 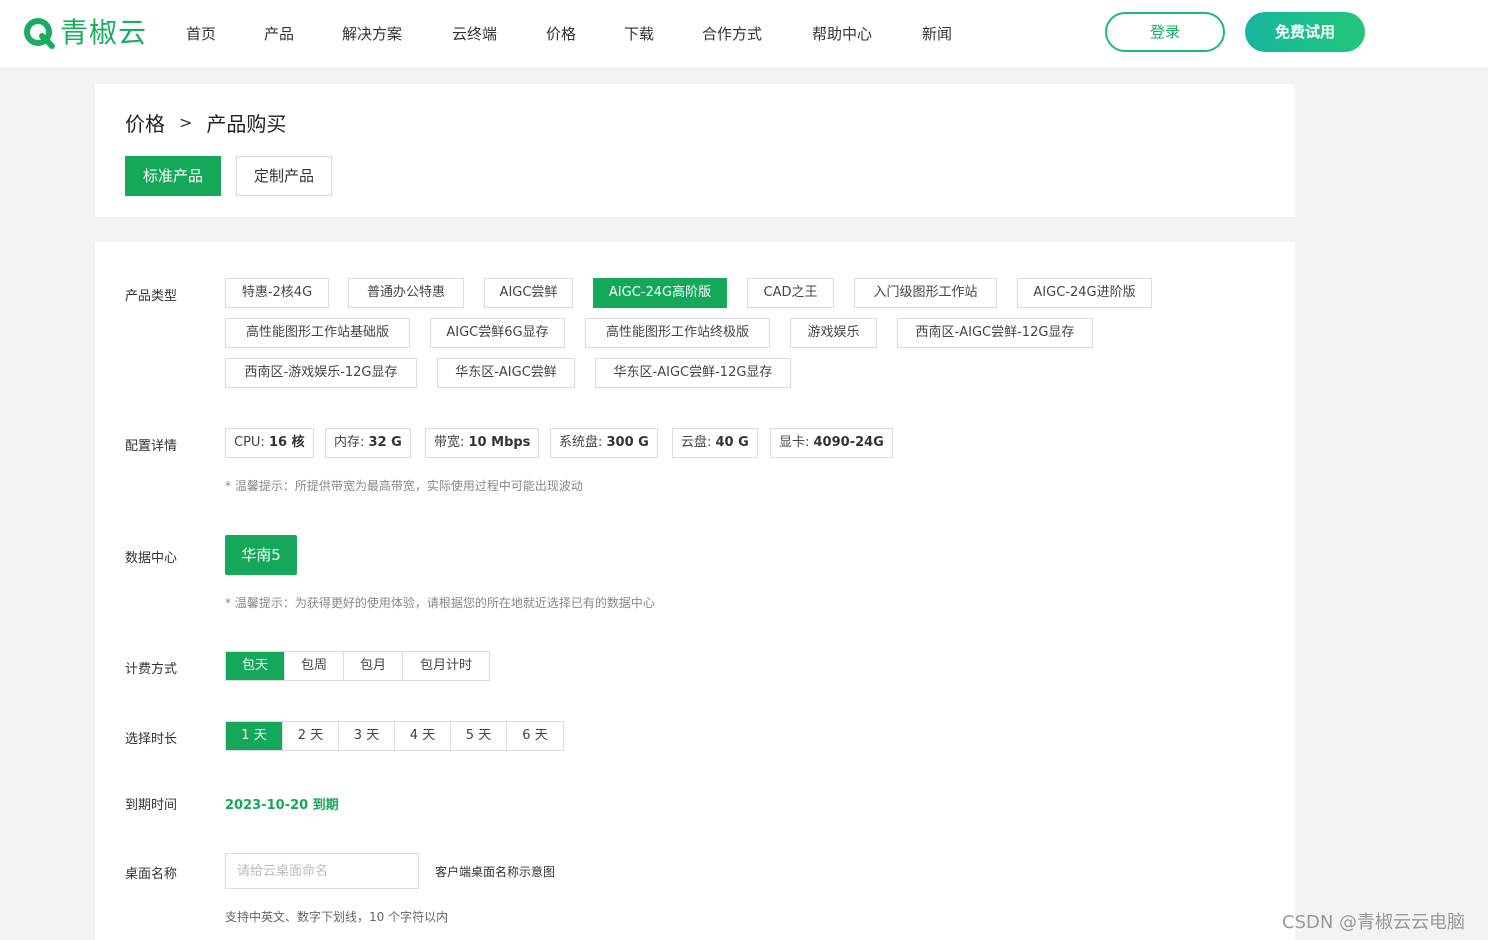 I want to click on billing-option-month: 包月, so click(x=373, y=666).